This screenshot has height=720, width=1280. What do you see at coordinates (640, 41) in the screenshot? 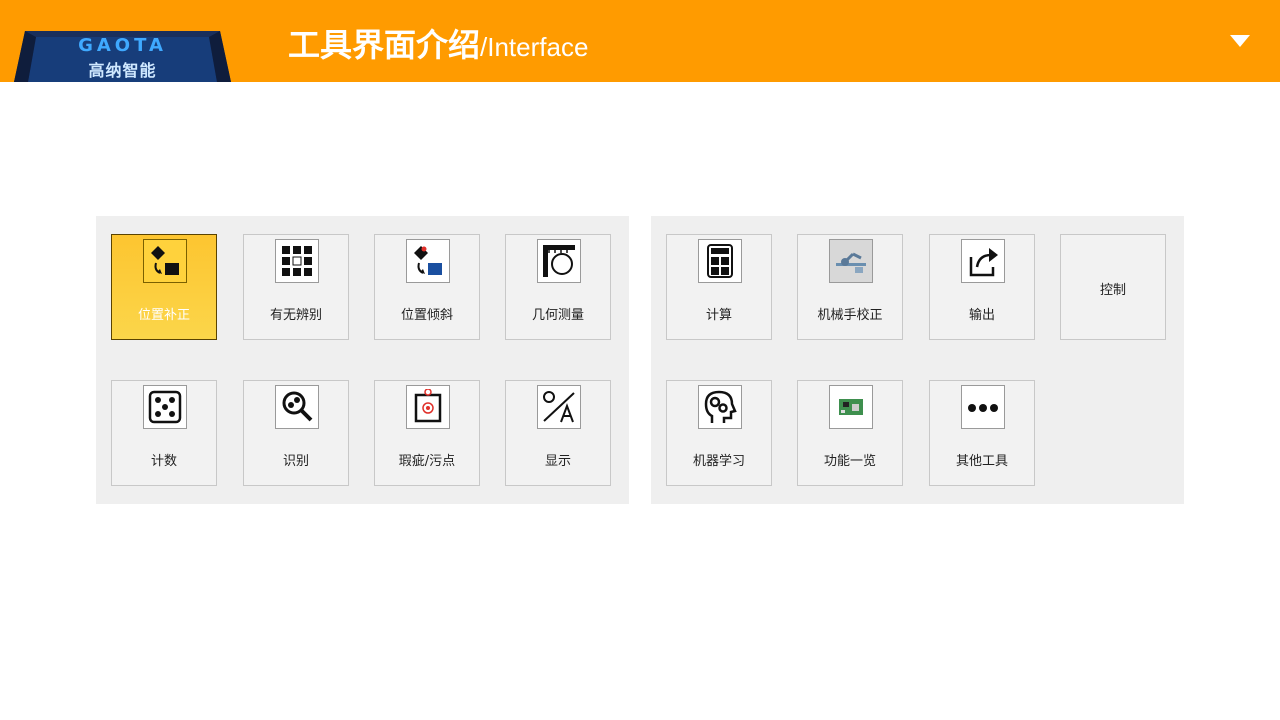
I see `header-bar: GAOTA 高纳智能 工具界面介绍/Interface` at bounding box center [640, 41].